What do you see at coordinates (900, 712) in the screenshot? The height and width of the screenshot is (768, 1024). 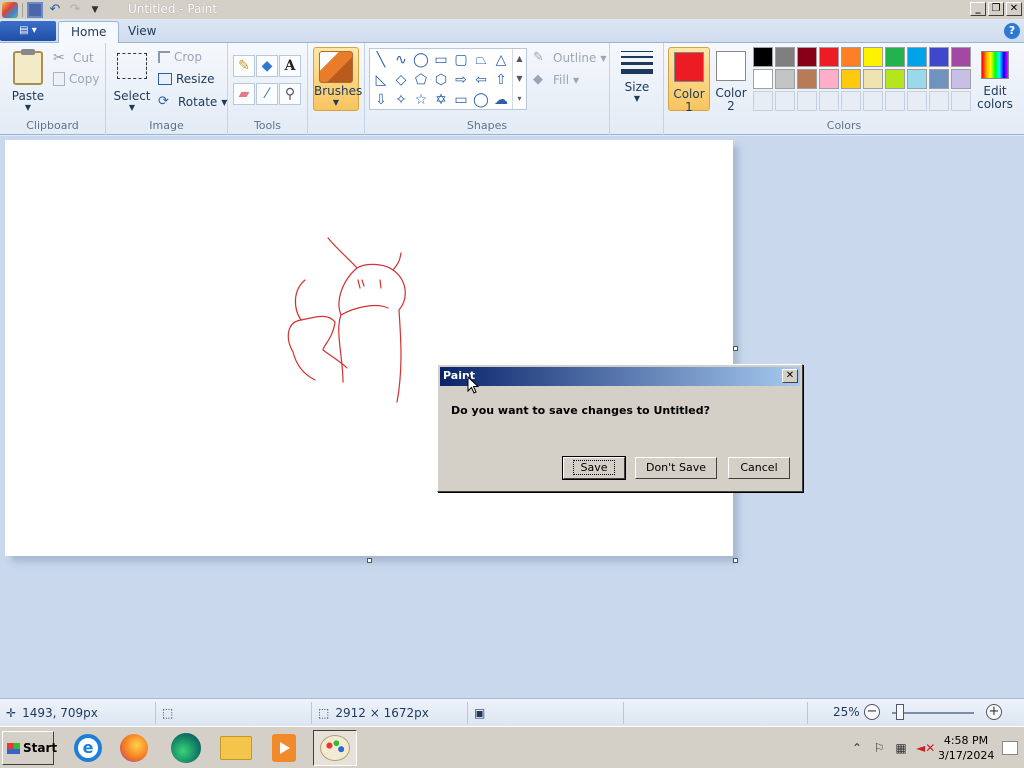 I see `zoom-slider-thumb` at bounding box center [900, 712].